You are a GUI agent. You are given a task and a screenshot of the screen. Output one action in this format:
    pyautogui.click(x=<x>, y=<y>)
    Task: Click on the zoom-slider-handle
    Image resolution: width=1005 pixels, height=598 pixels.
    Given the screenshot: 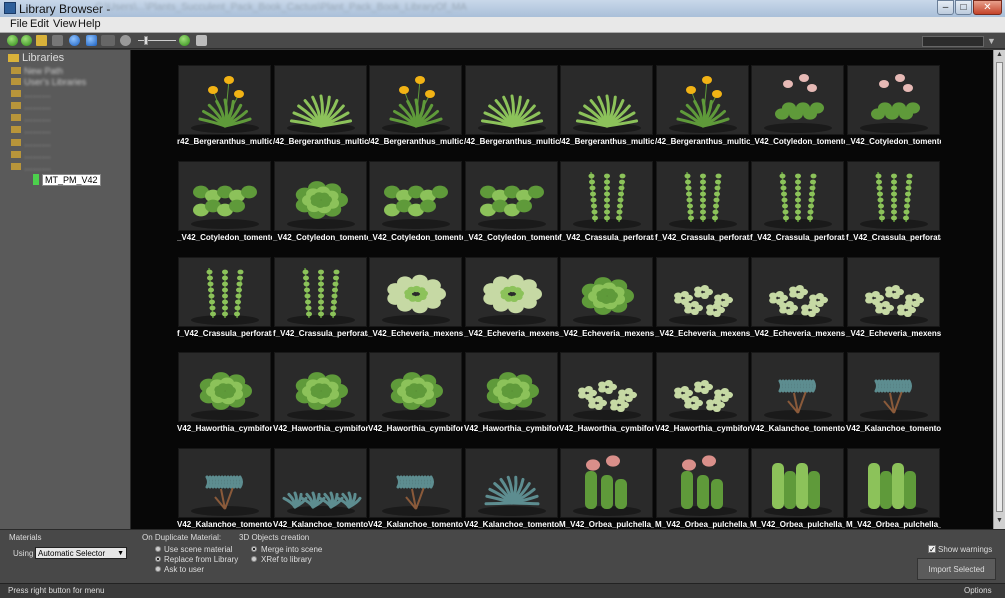 What is the action you would take?
    pyautogui.click(x=146, y=40)
    